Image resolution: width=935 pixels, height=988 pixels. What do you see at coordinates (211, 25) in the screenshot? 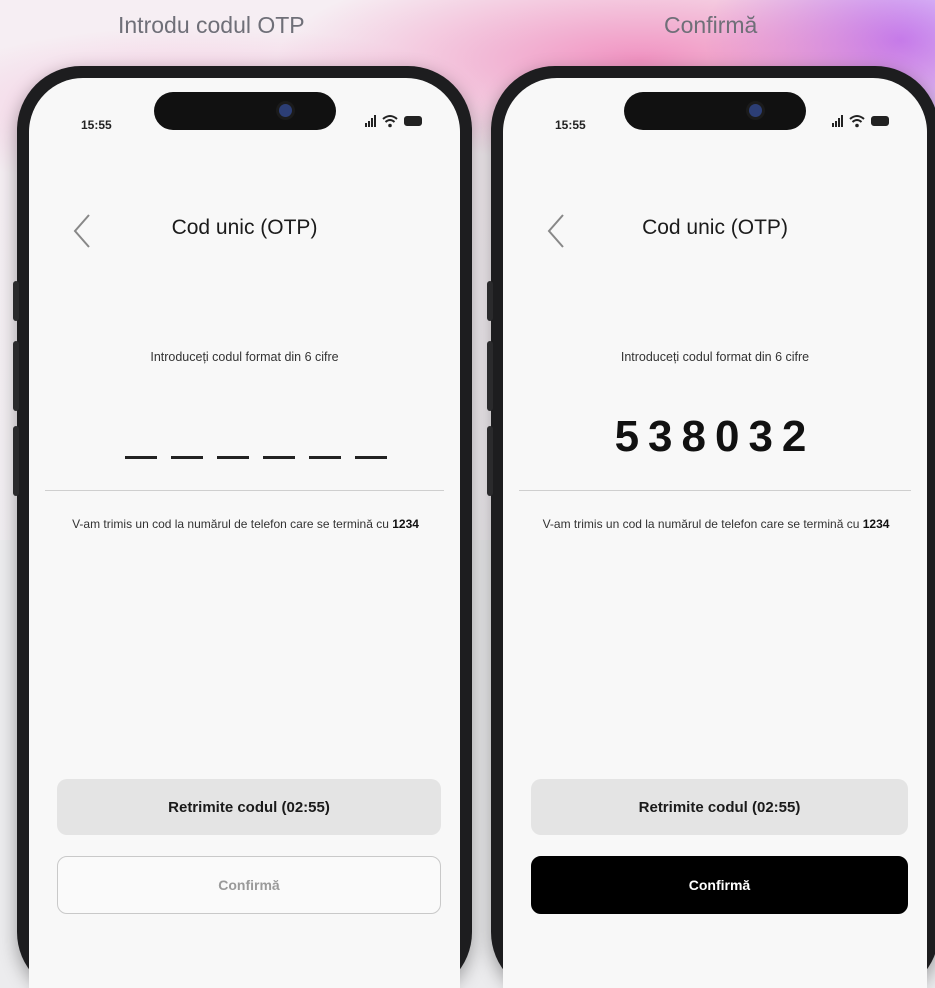
I see `step-title-enter-otp: Introdu codul OTP` at bounding box center [211, 25].